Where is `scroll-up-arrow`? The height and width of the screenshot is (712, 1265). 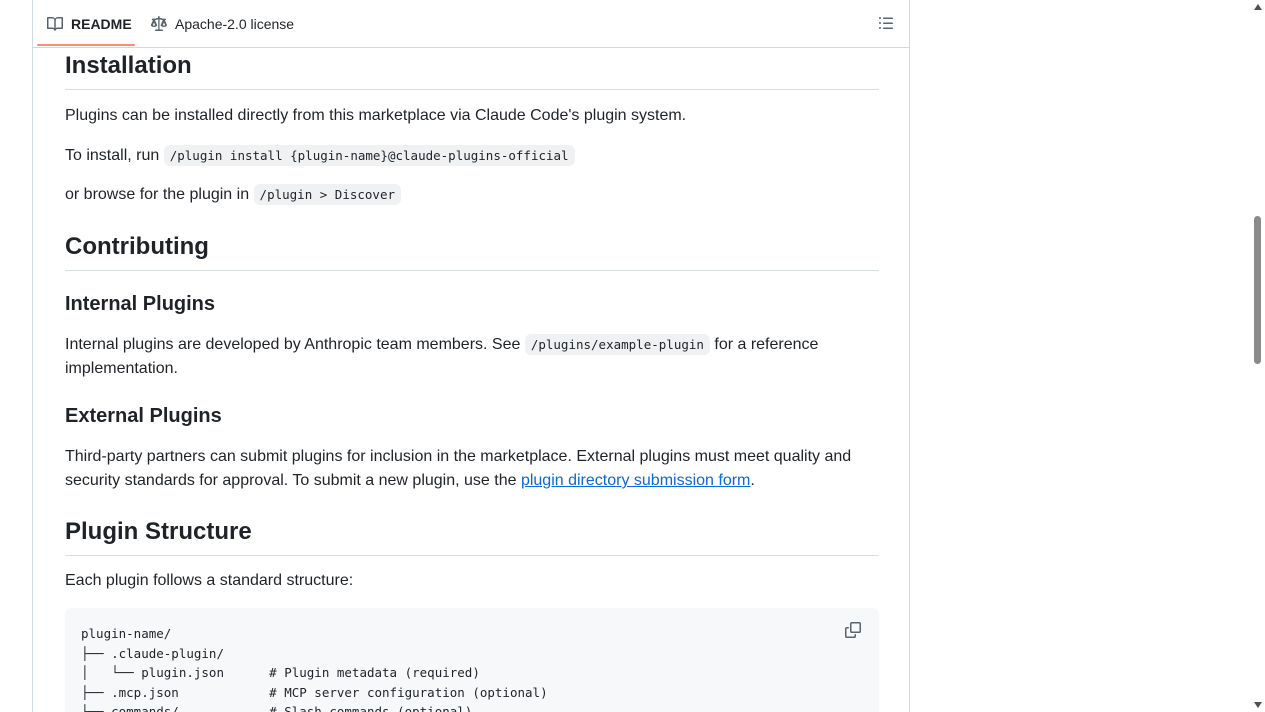 scroll-up-arrow is located at coordinates (1258, 7).